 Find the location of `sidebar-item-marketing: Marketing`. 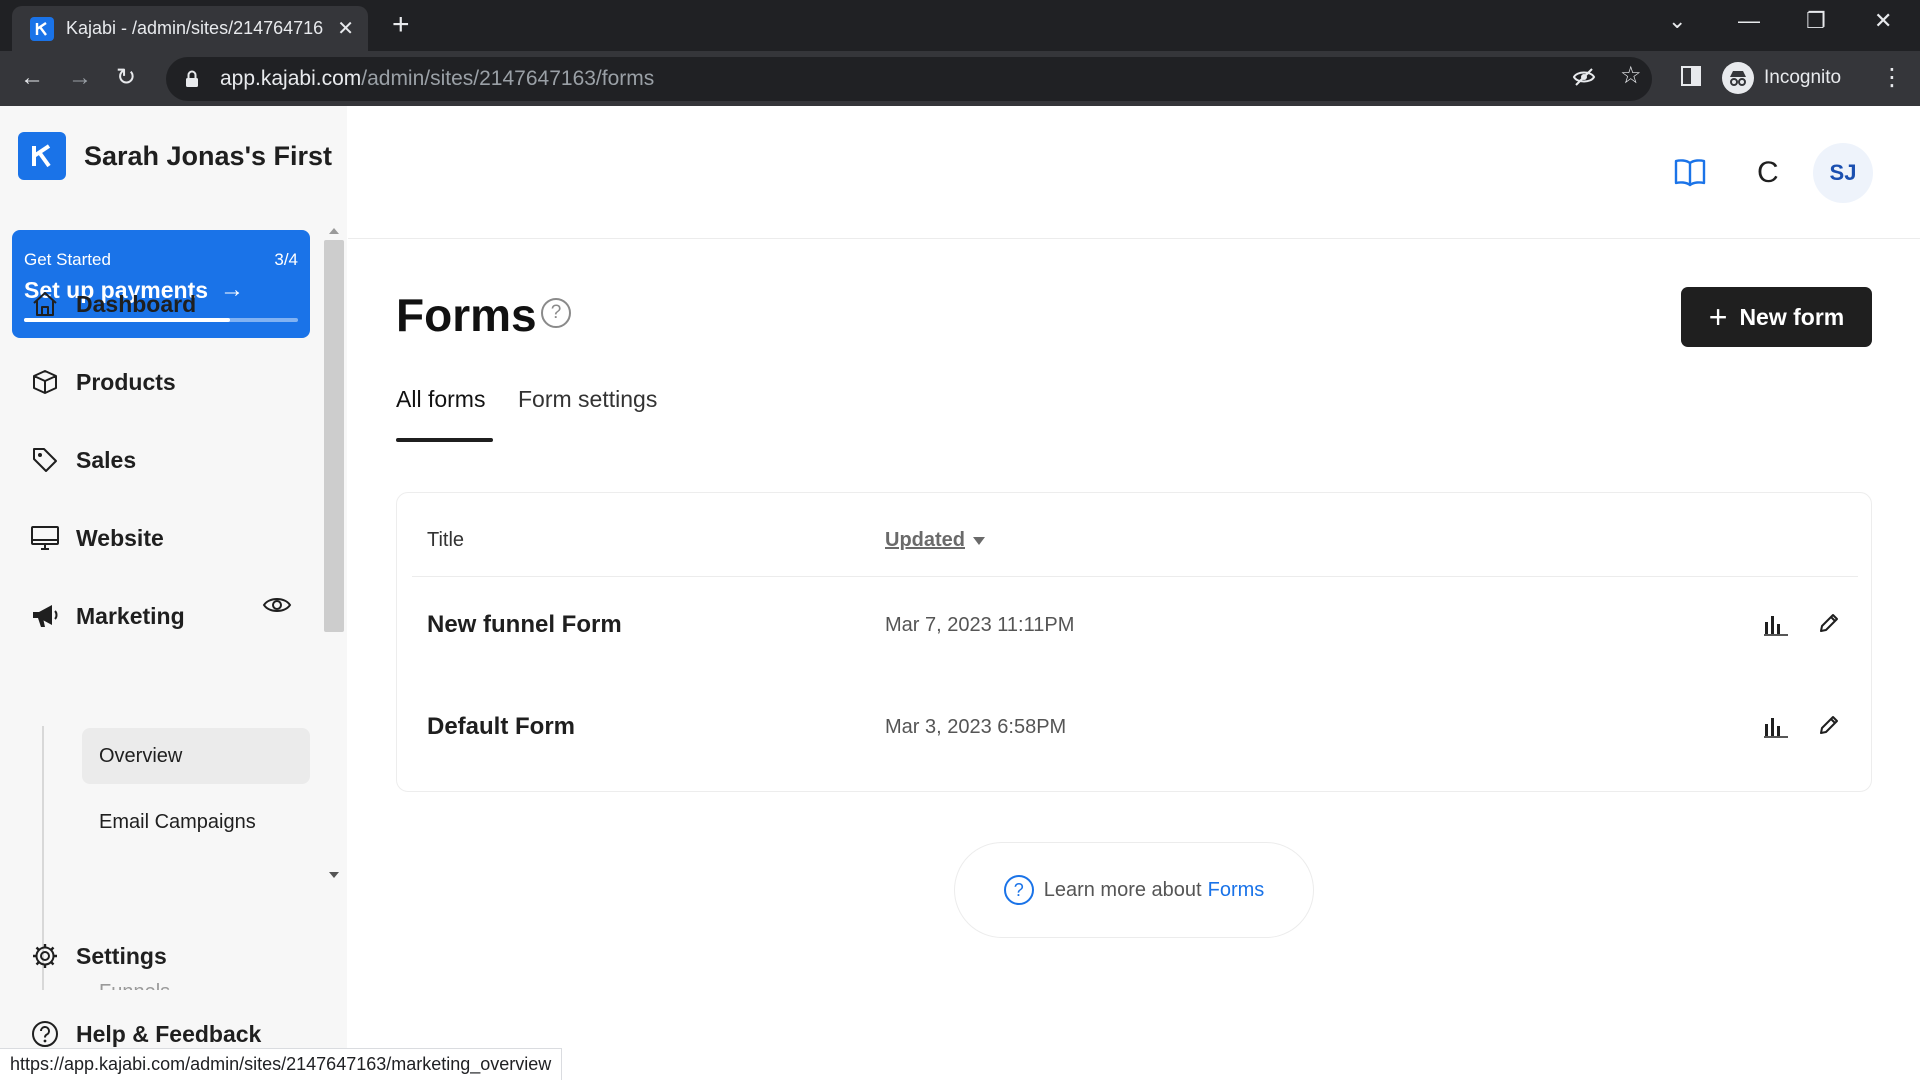

sidebar-item-marketing: Marketing is located at coordinates (106, 616).